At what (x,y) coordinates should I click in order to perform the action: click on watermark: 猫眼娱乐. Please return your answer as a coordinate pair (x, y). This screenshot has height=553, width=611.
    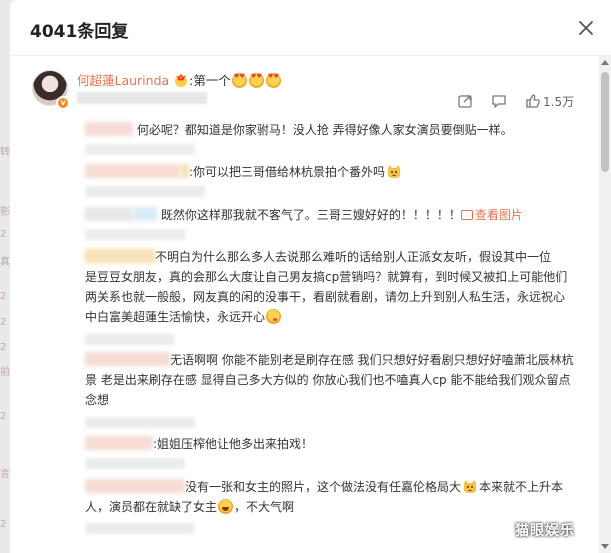
    Looking at the image, I should click on (545, 531).